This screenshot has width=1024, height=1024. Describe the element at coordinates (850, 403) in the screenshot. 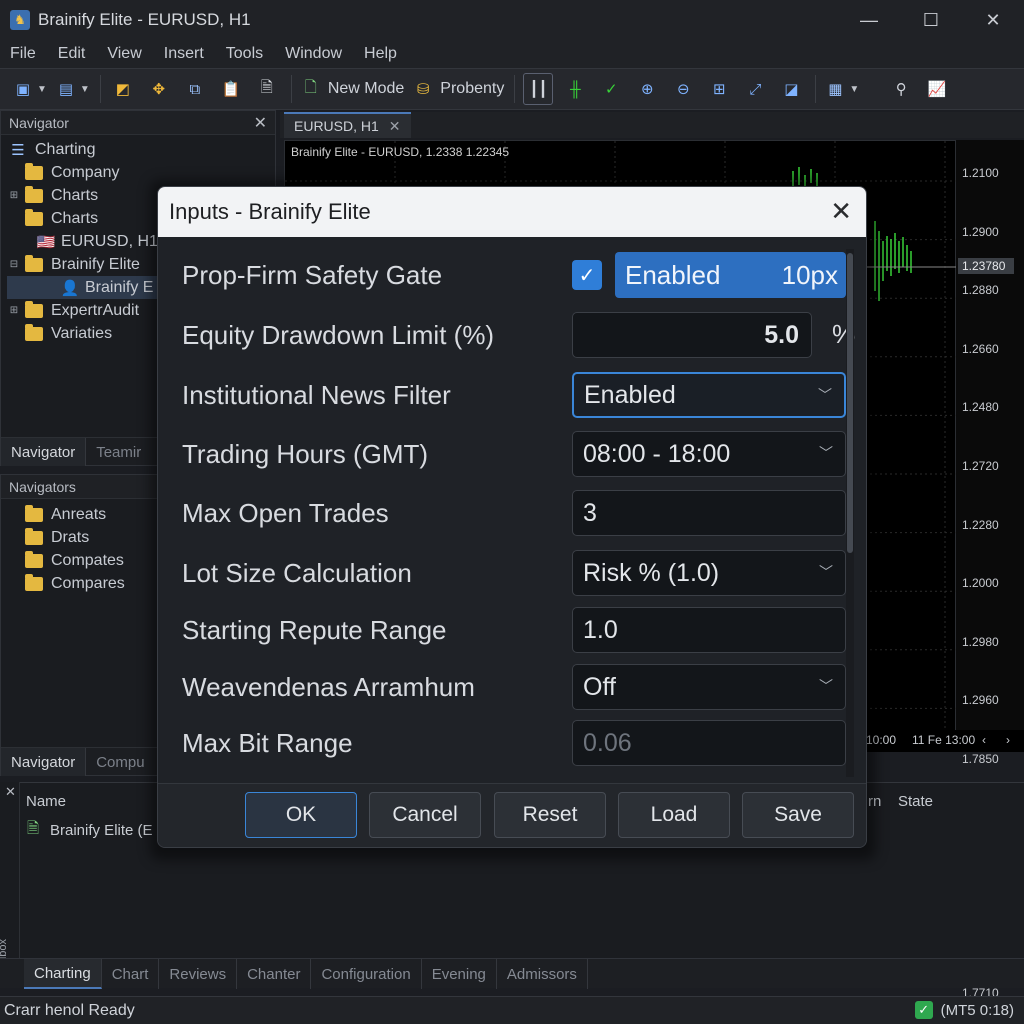

I see `scroll-thumb` at that location.